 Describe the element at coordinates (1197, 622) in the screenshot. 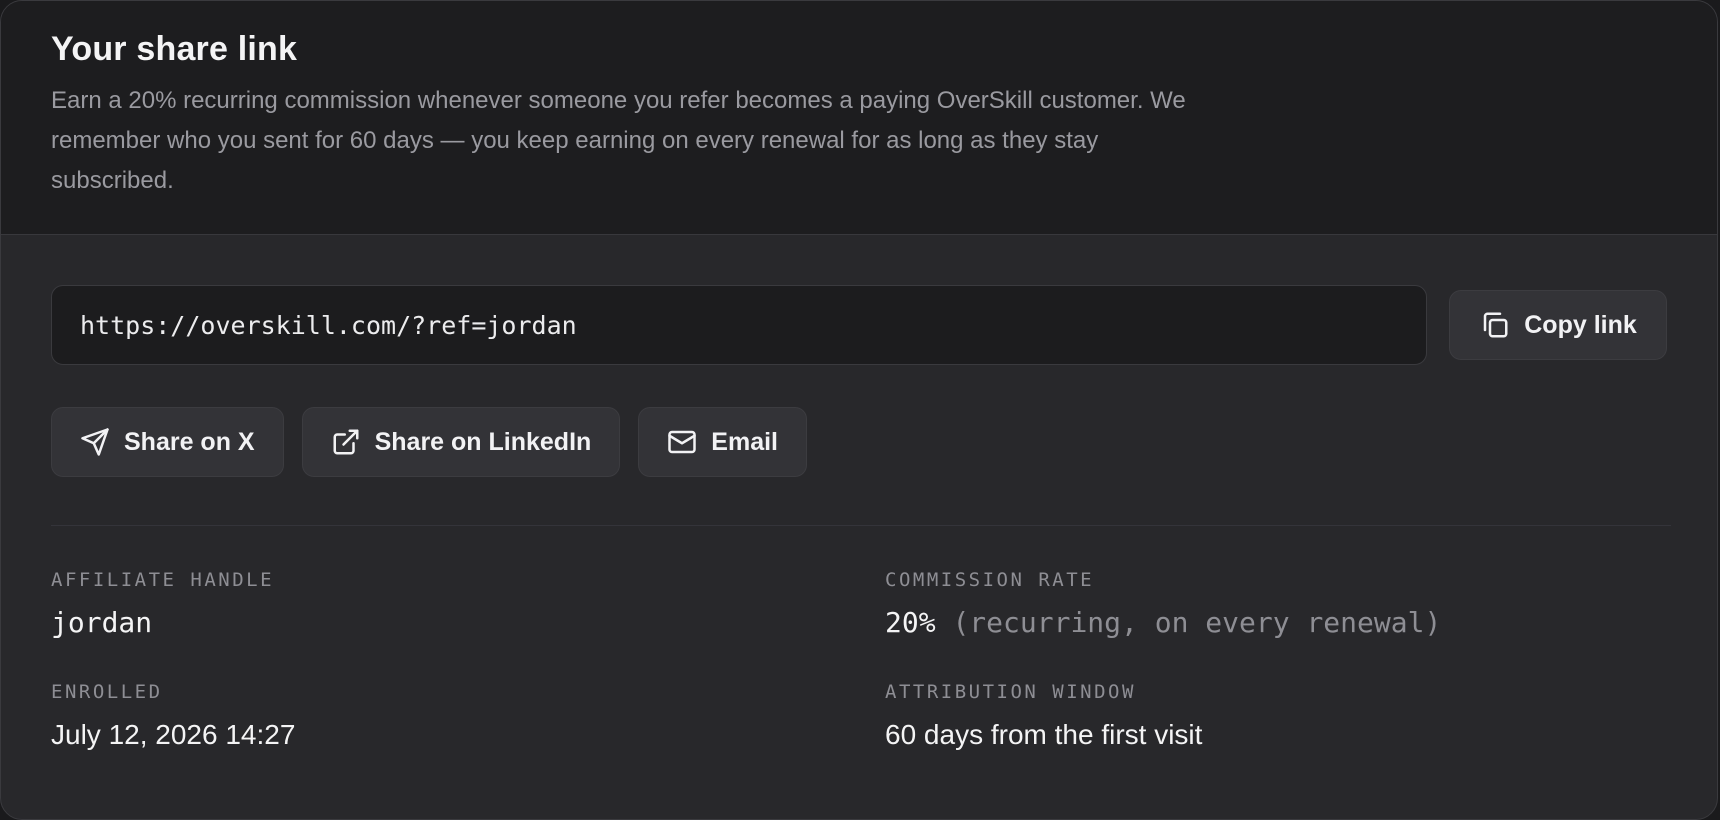

I see `commission-rate-note: (recurring, on every renewal)` at that location.